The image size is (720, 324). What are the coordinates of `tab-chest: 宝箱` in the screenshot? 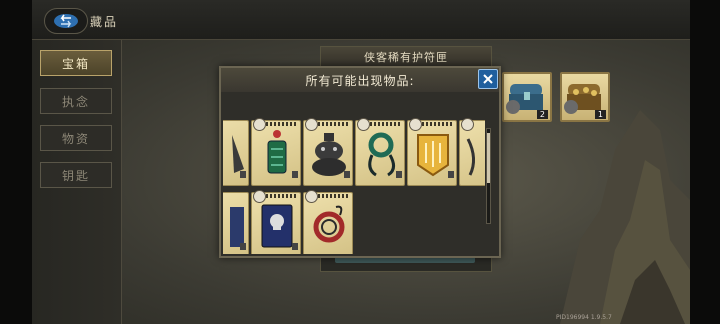 It's located at (76, 63).